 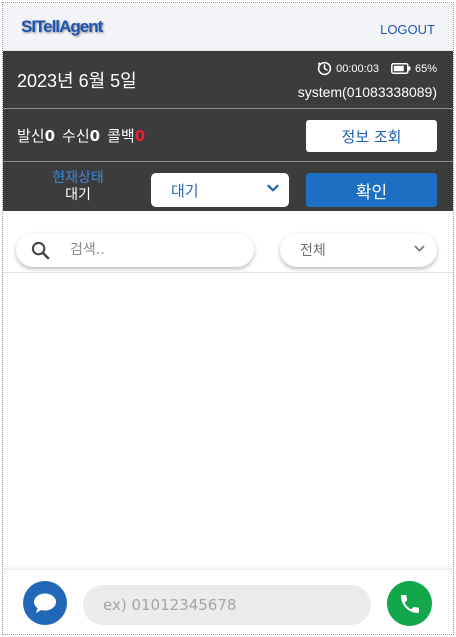 I want to click on logout-link: LOGOUT, so click(x=407, y=29).